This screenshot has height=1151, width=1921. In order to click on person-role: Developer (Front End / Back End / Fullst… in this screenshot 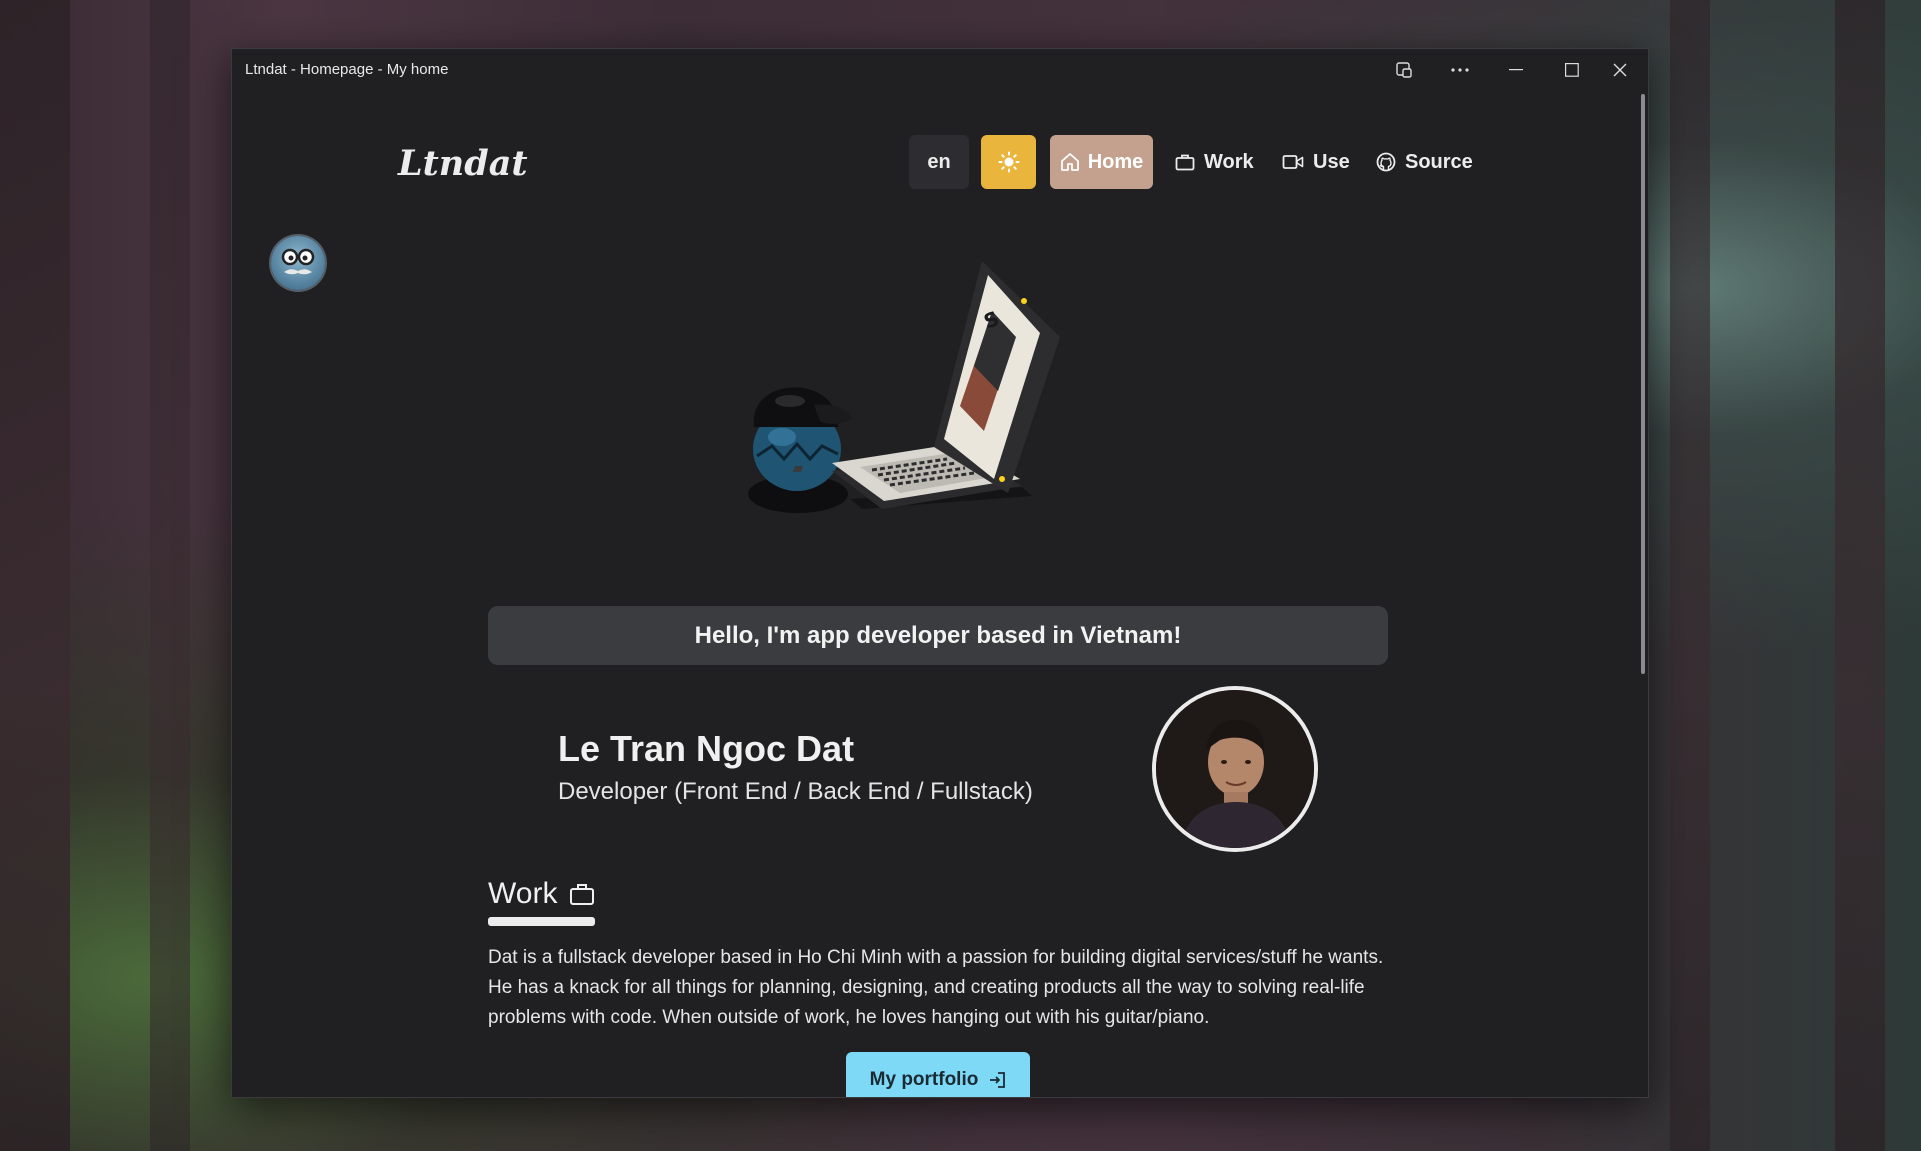, I will do `click(795, 791)`.